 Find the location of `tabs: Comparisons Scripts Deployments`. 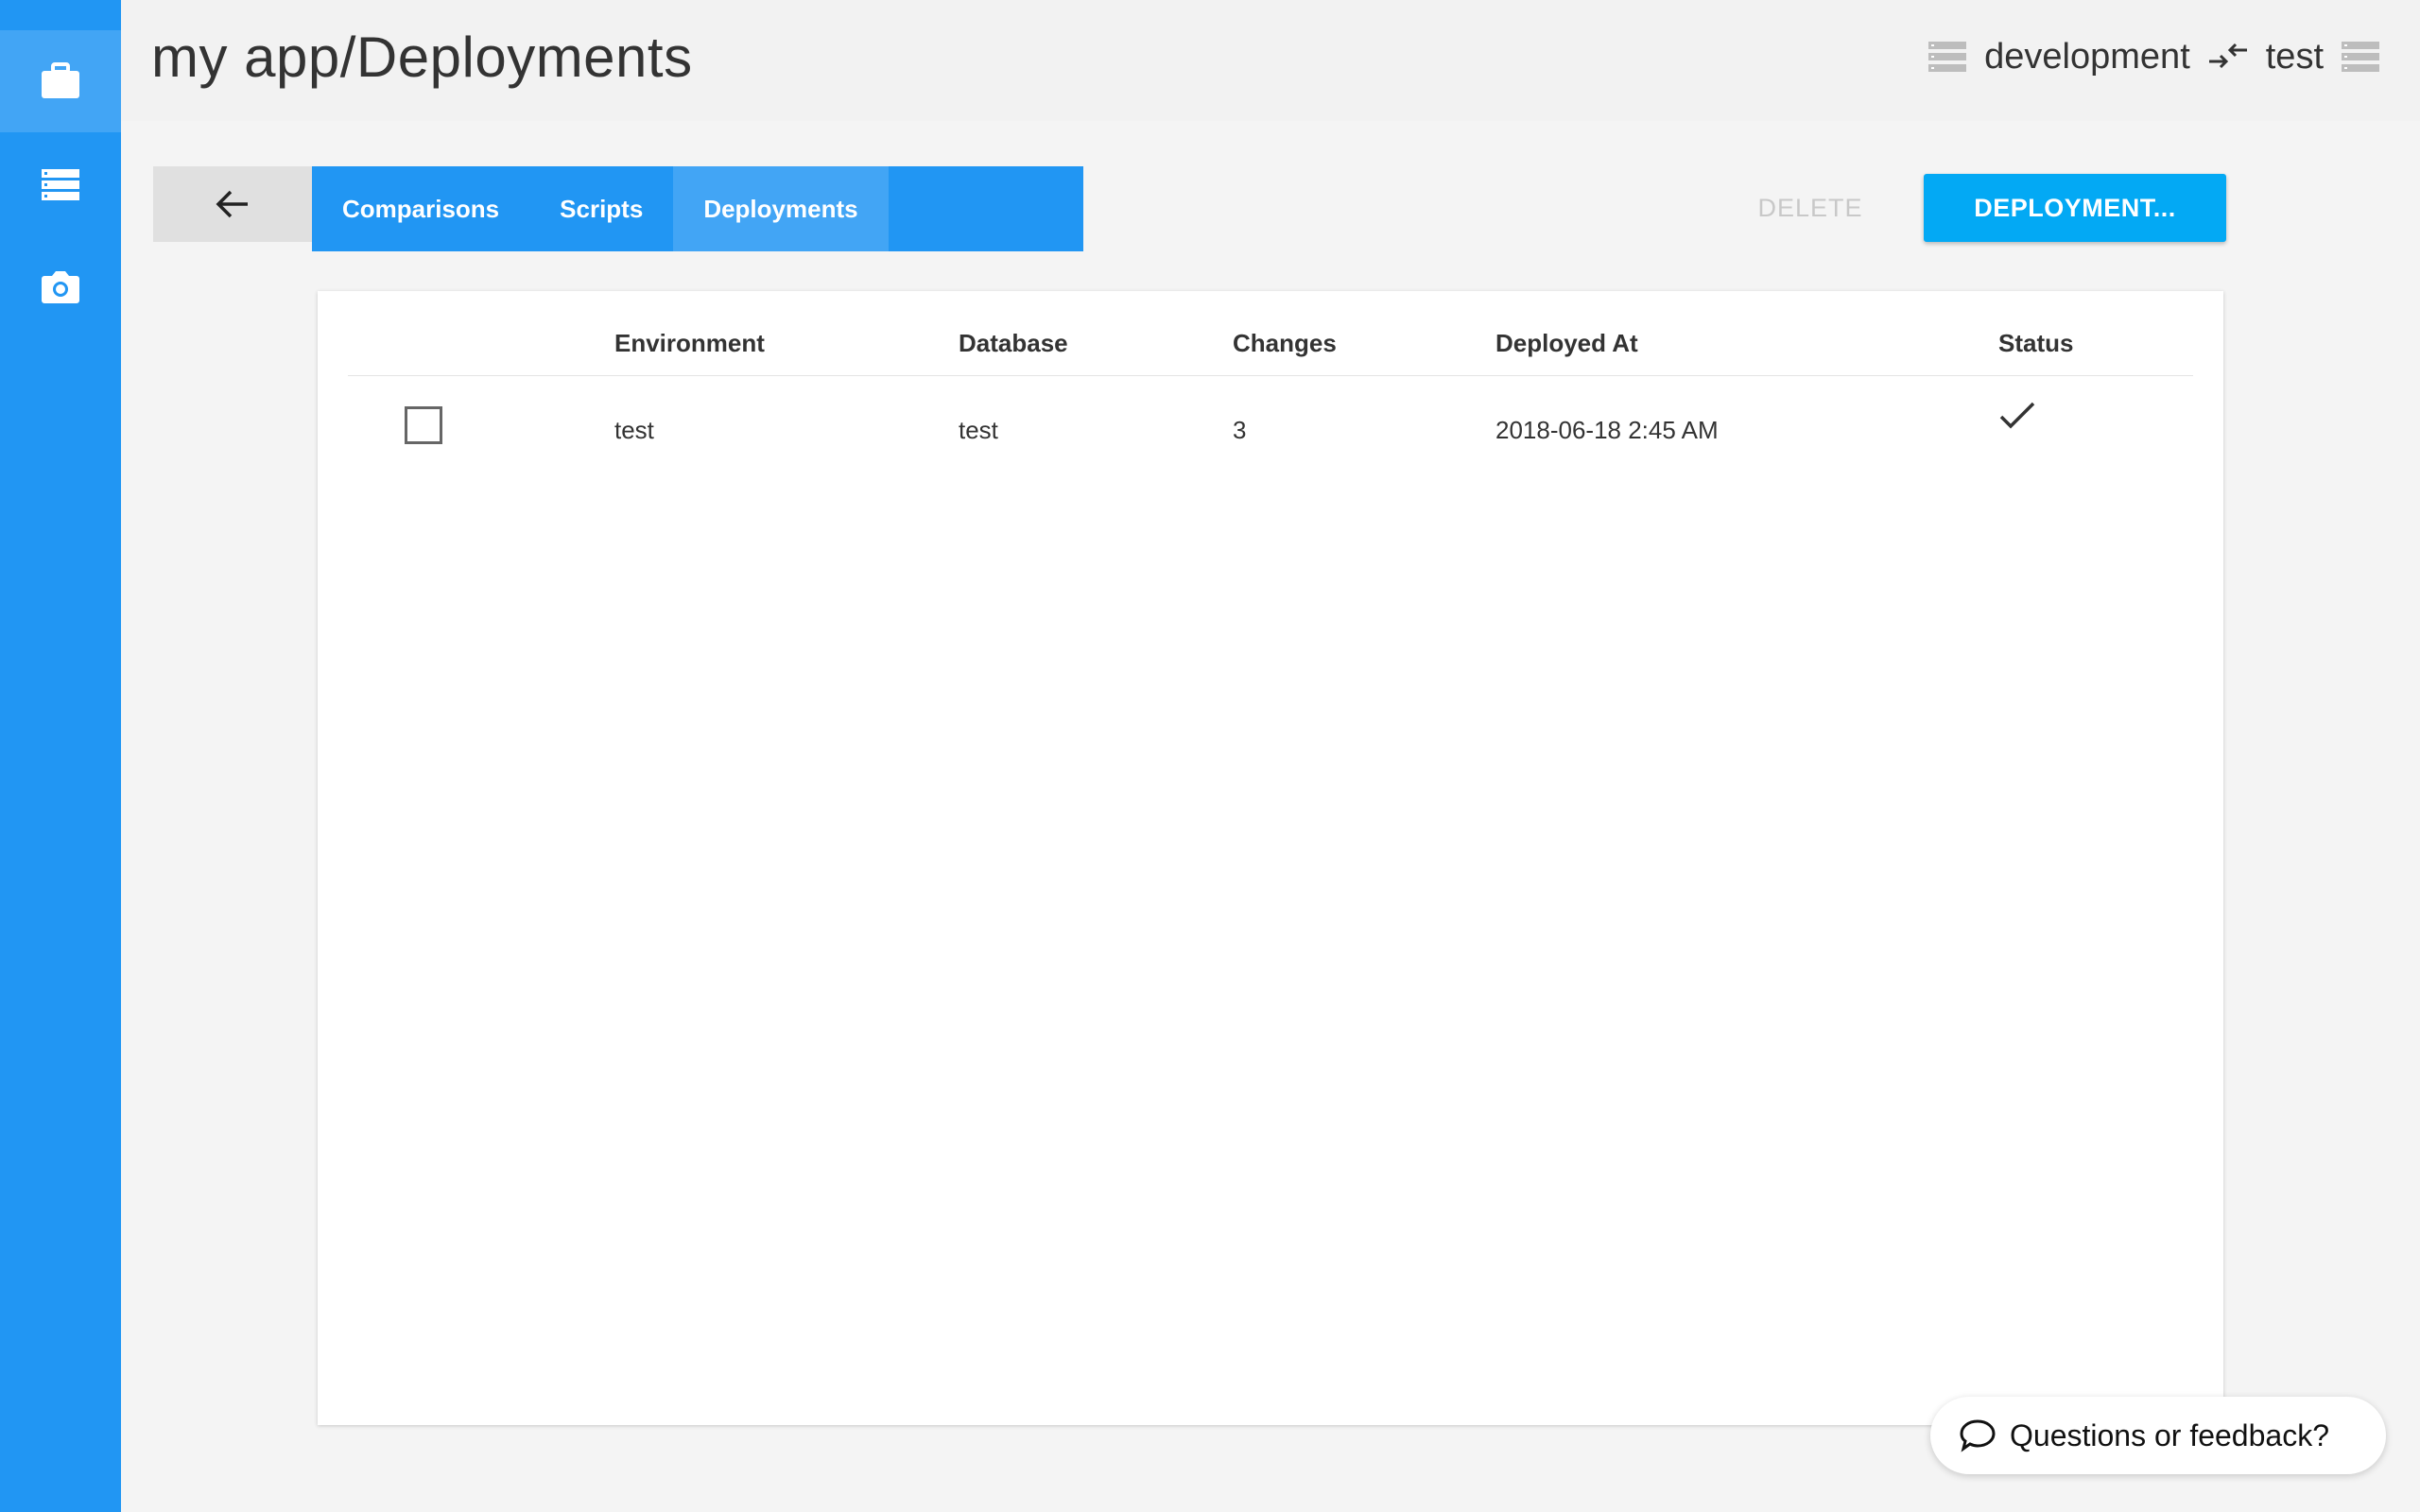

tabs: Comparisons Scripts Deployments is located at coordinates (697, 208).